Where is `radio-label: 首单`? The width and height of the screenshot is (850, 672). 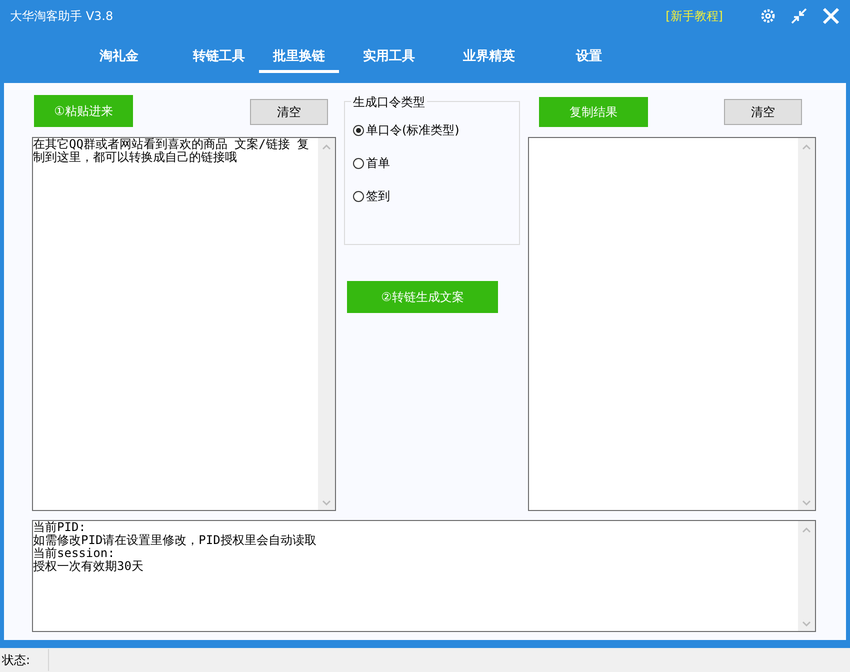 radio-label: 首单 is located at coordinates (378, 163).